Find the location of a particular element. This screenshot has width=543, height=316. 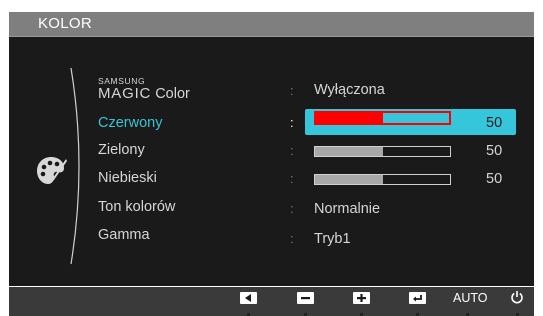

red-slider-fill is located at coordinates (349, 118).